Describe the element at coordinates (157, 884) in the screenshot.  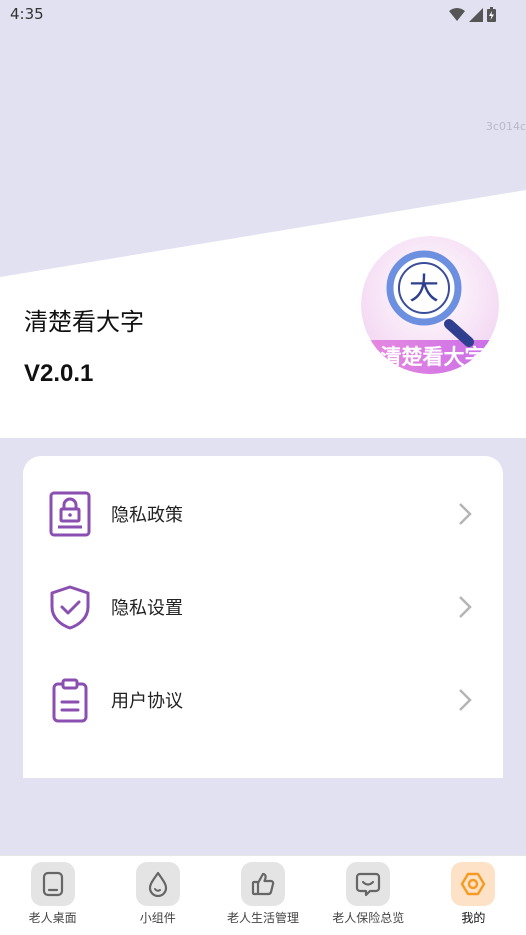
I see `droplet-icon` at that location.